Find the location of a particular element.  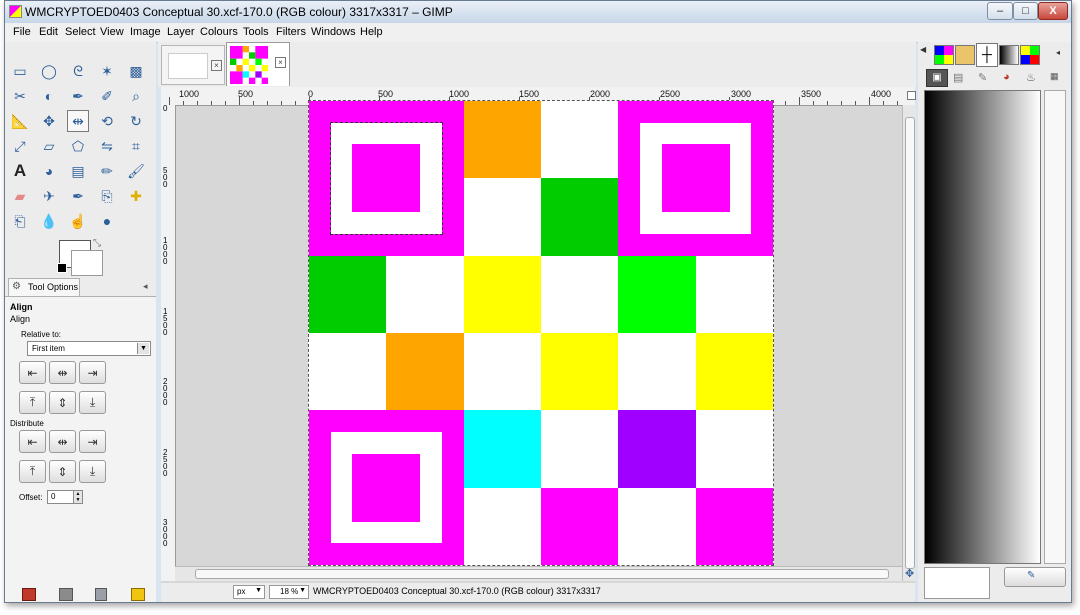

menu-windows: Windows is located at coordinates (333, 32).